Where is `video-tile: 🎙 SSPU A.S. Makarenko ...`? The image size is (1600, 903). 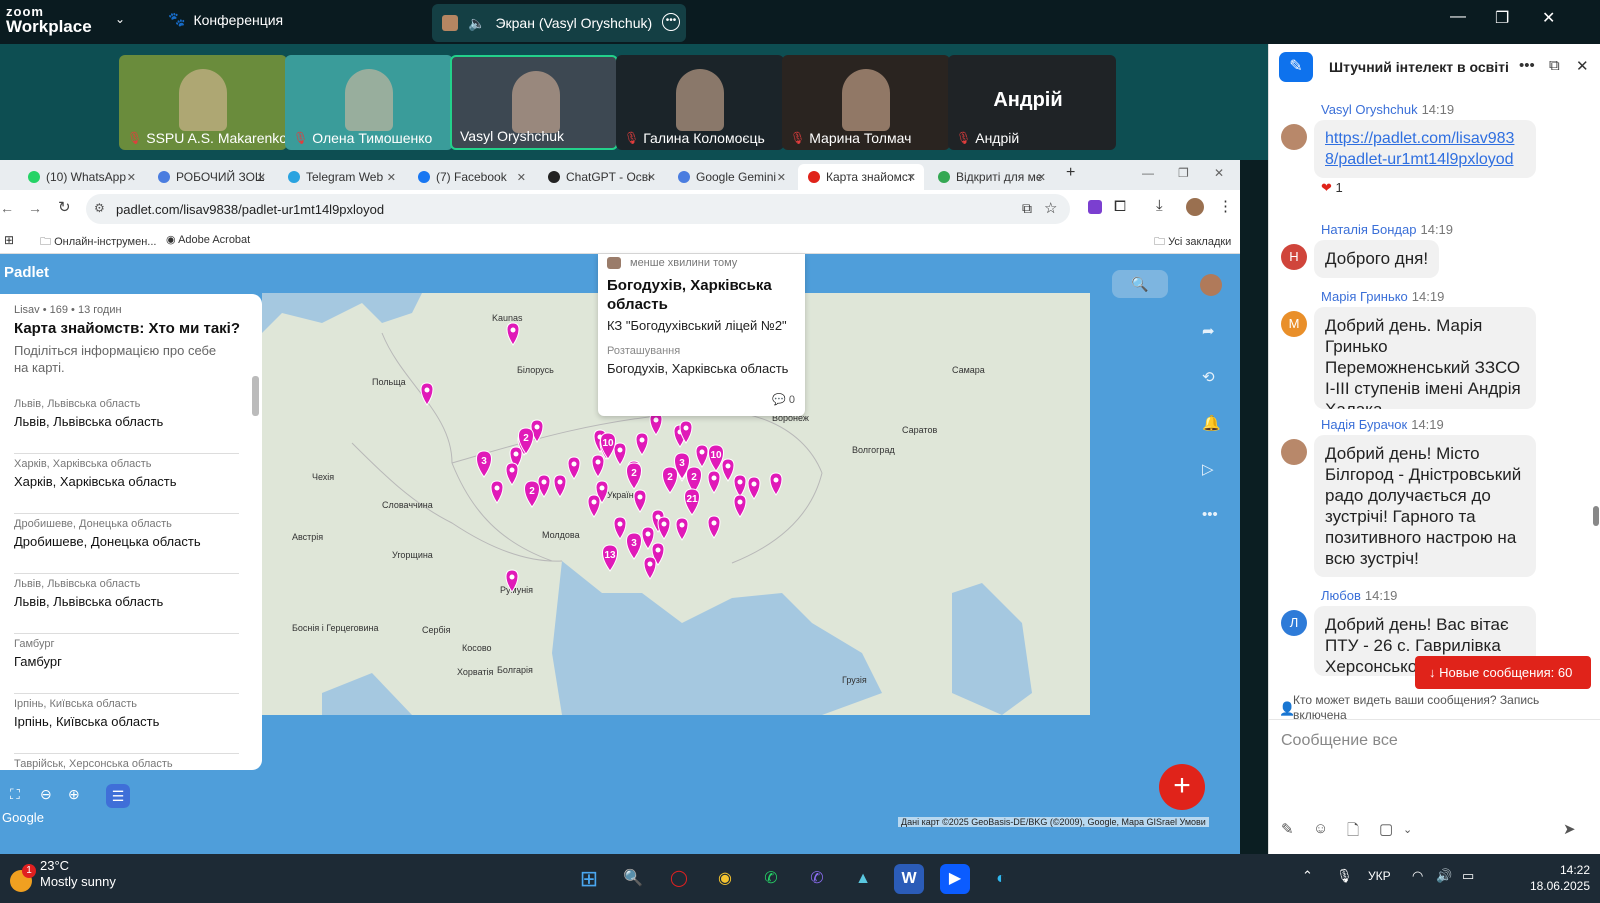
video-tile: 🎙 SSPU A.S. Makarenko ... is located at coordinates (203, 102).